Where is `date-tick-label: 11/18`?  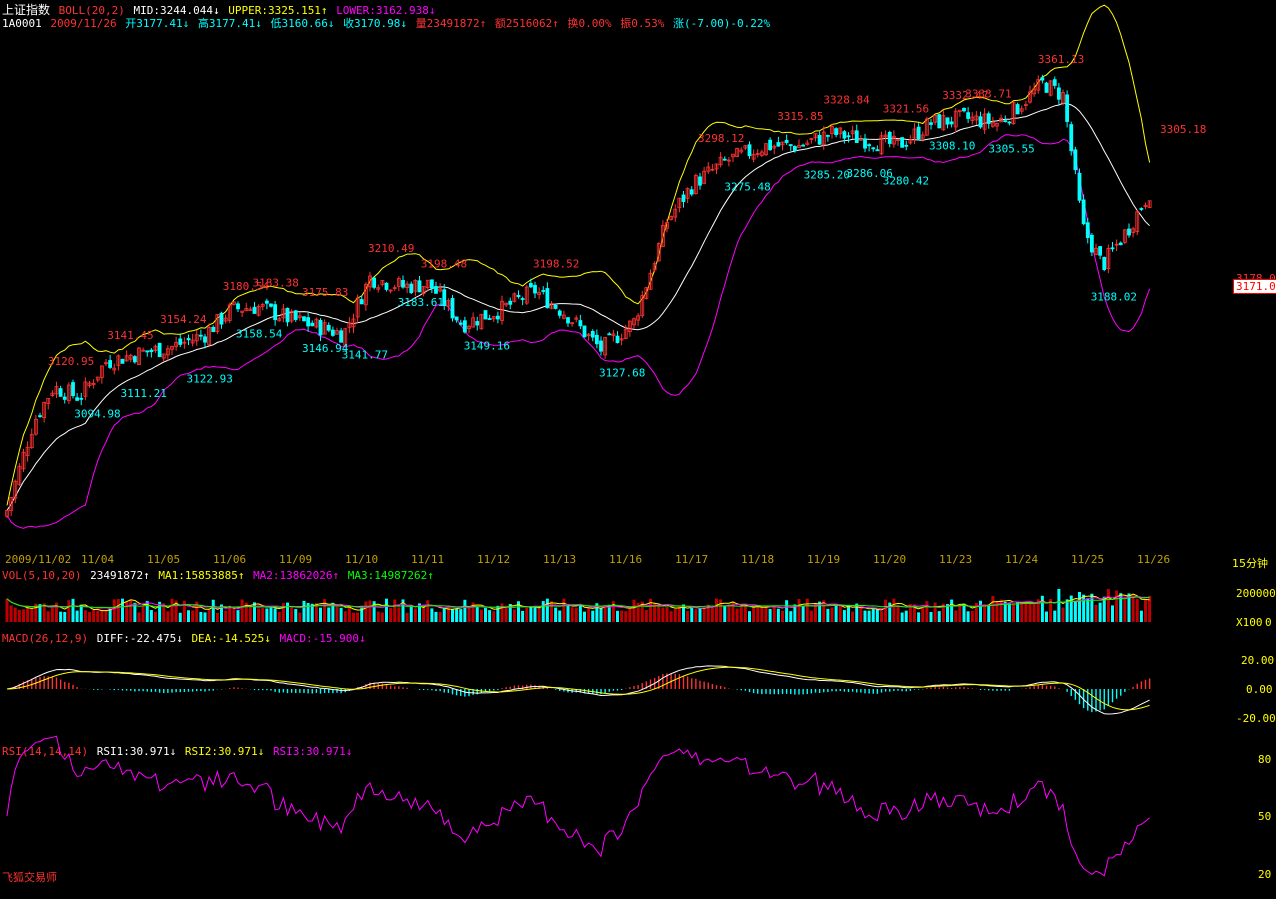 date-tick-label: 11/18 is located at coordinates (757, 559).